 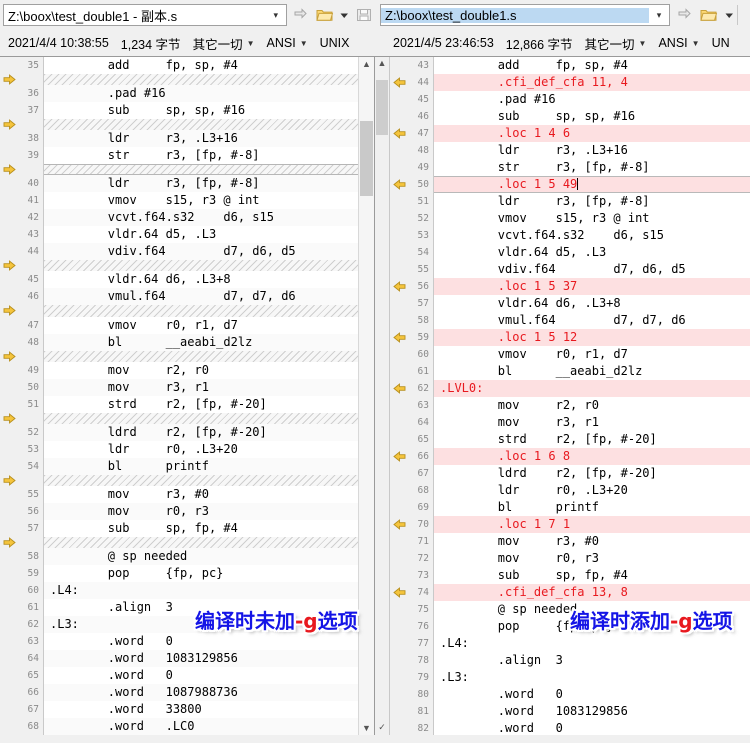 I want to click on right-file-encoding: ANSI, so click(x=672, y=43).